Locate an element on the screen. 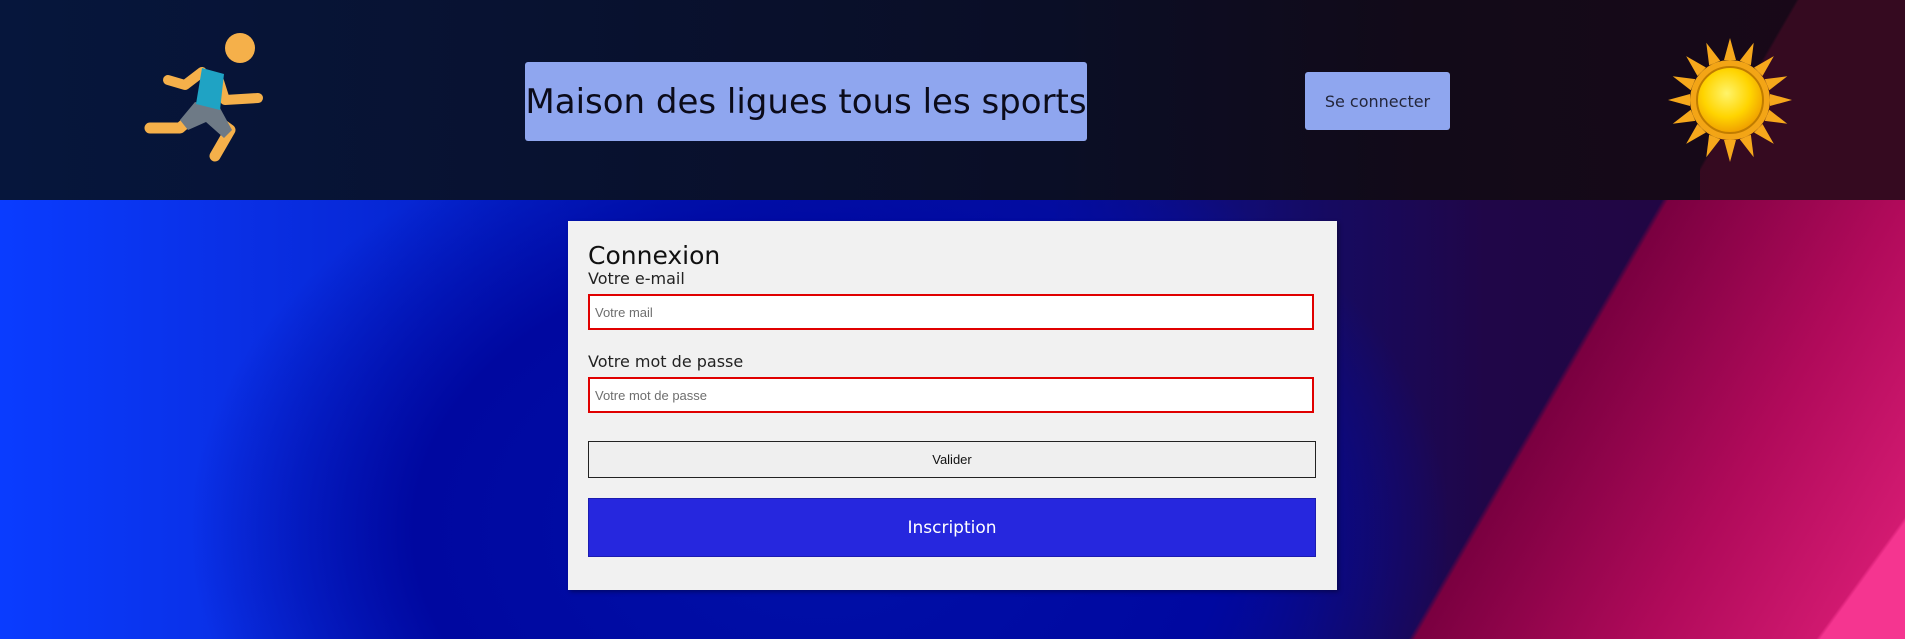 This screenshot has width=1905, height=639. password-label: Votre mot de passe is located at coordinates (666, 361).